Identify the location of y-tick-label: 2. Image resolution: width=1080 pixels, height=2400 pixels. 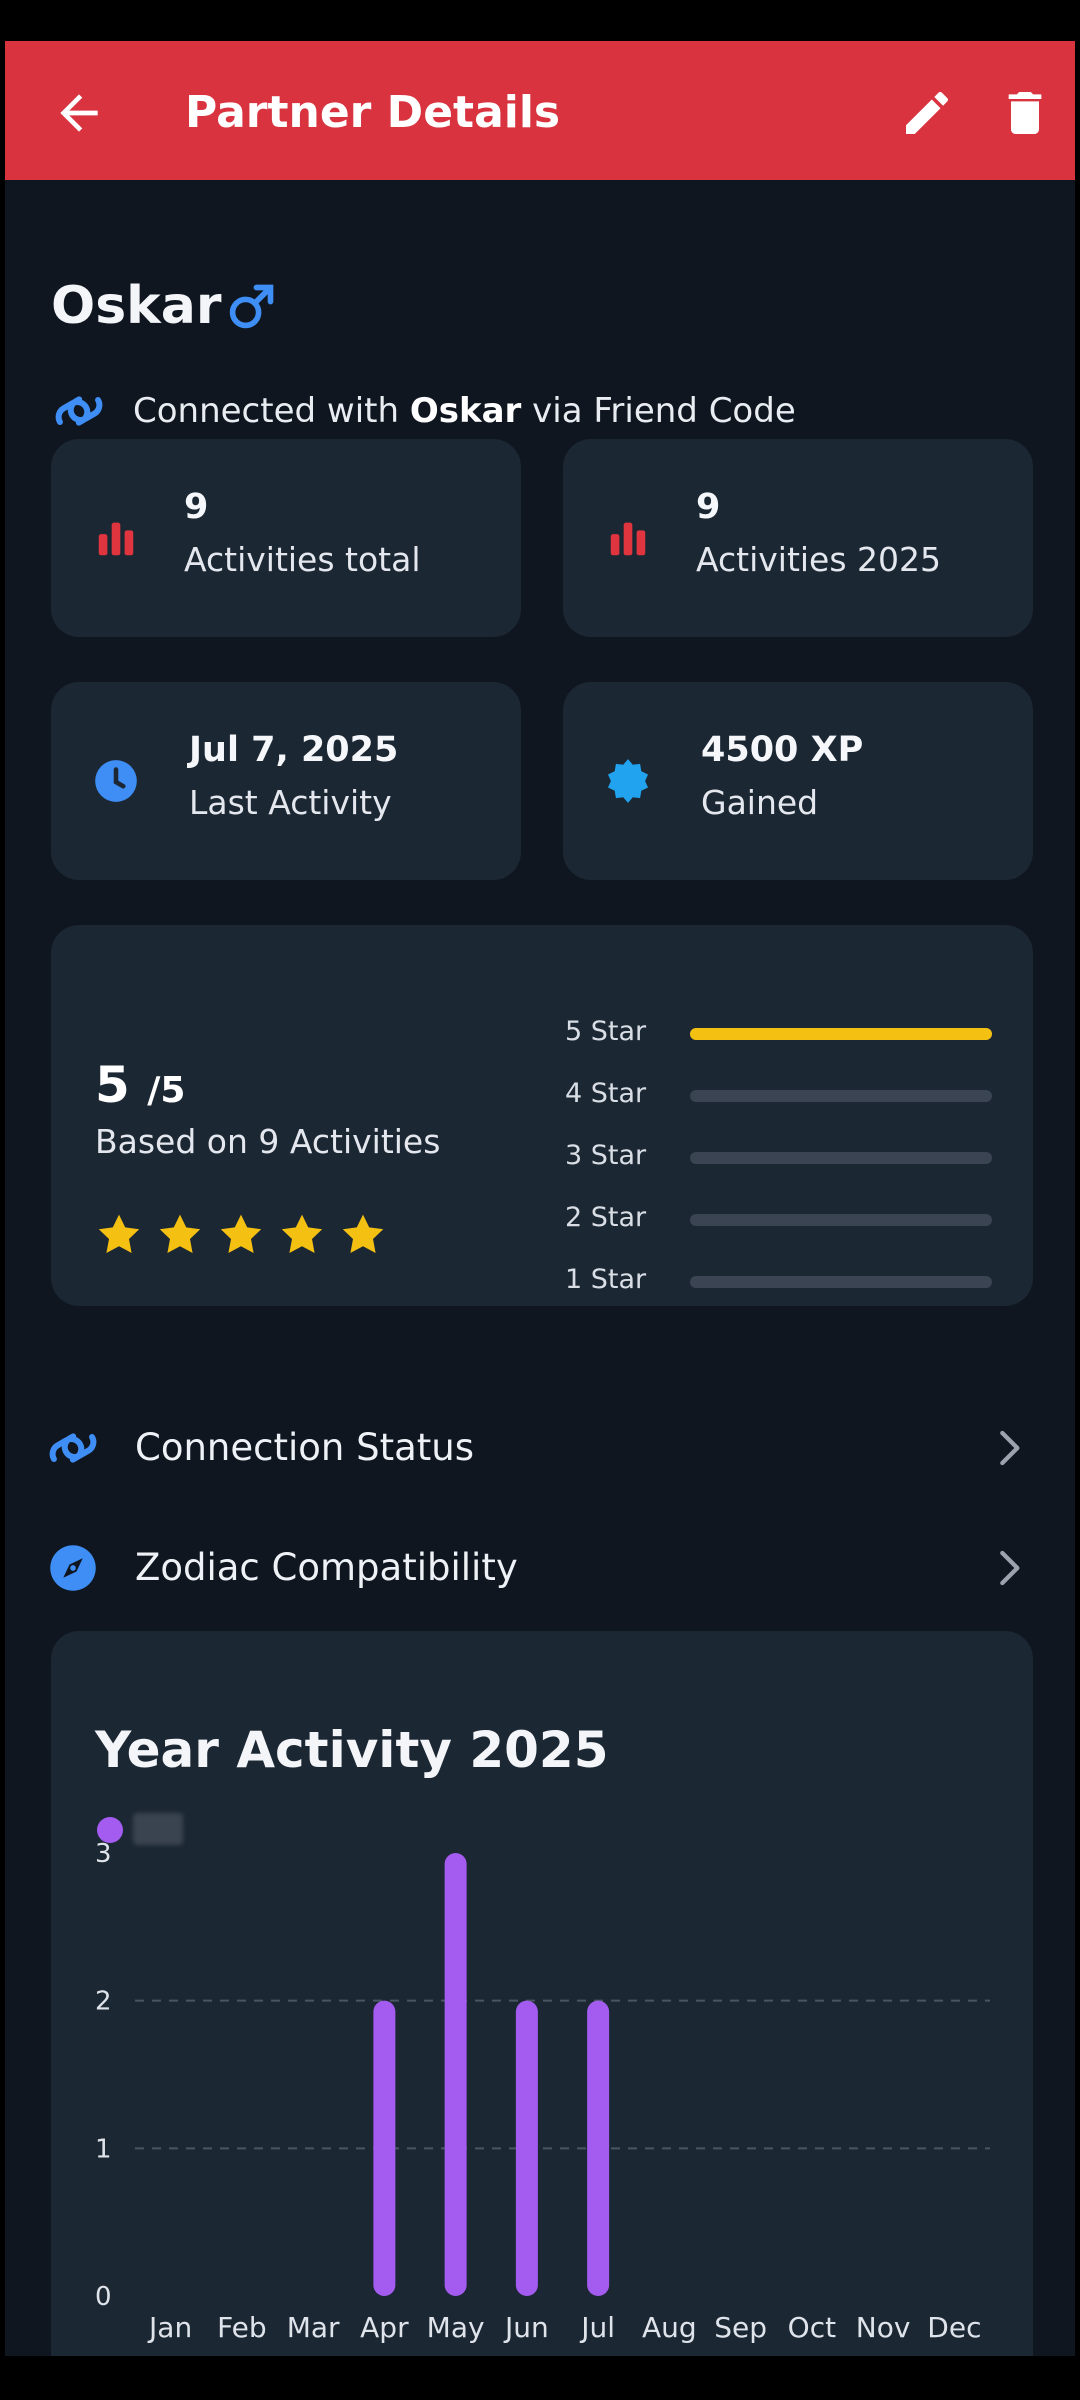
(103, 2002).